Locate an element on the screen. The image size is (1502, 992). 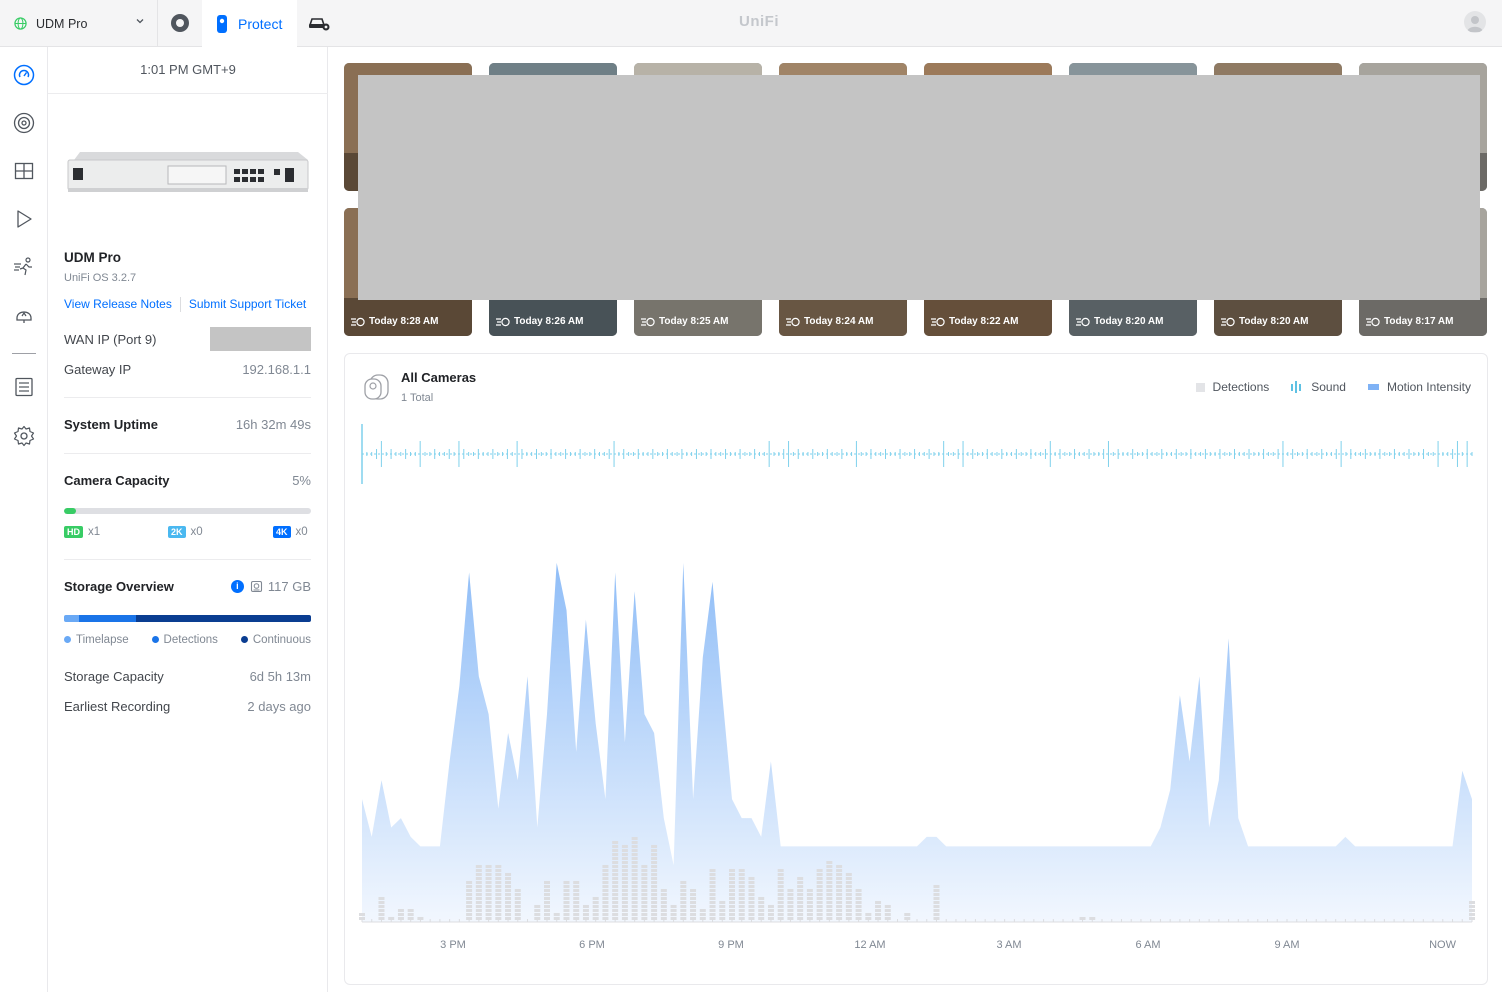
nav-liveview is located at coordinates (24, 171).